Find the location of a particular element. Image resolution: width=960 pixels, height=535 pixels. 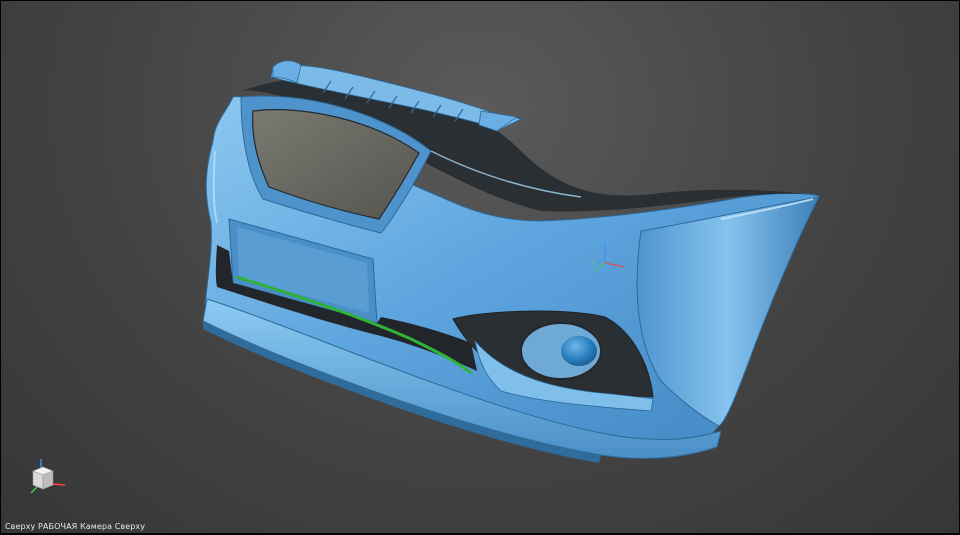

fog-light-lens is located at coordinates (579, 351).